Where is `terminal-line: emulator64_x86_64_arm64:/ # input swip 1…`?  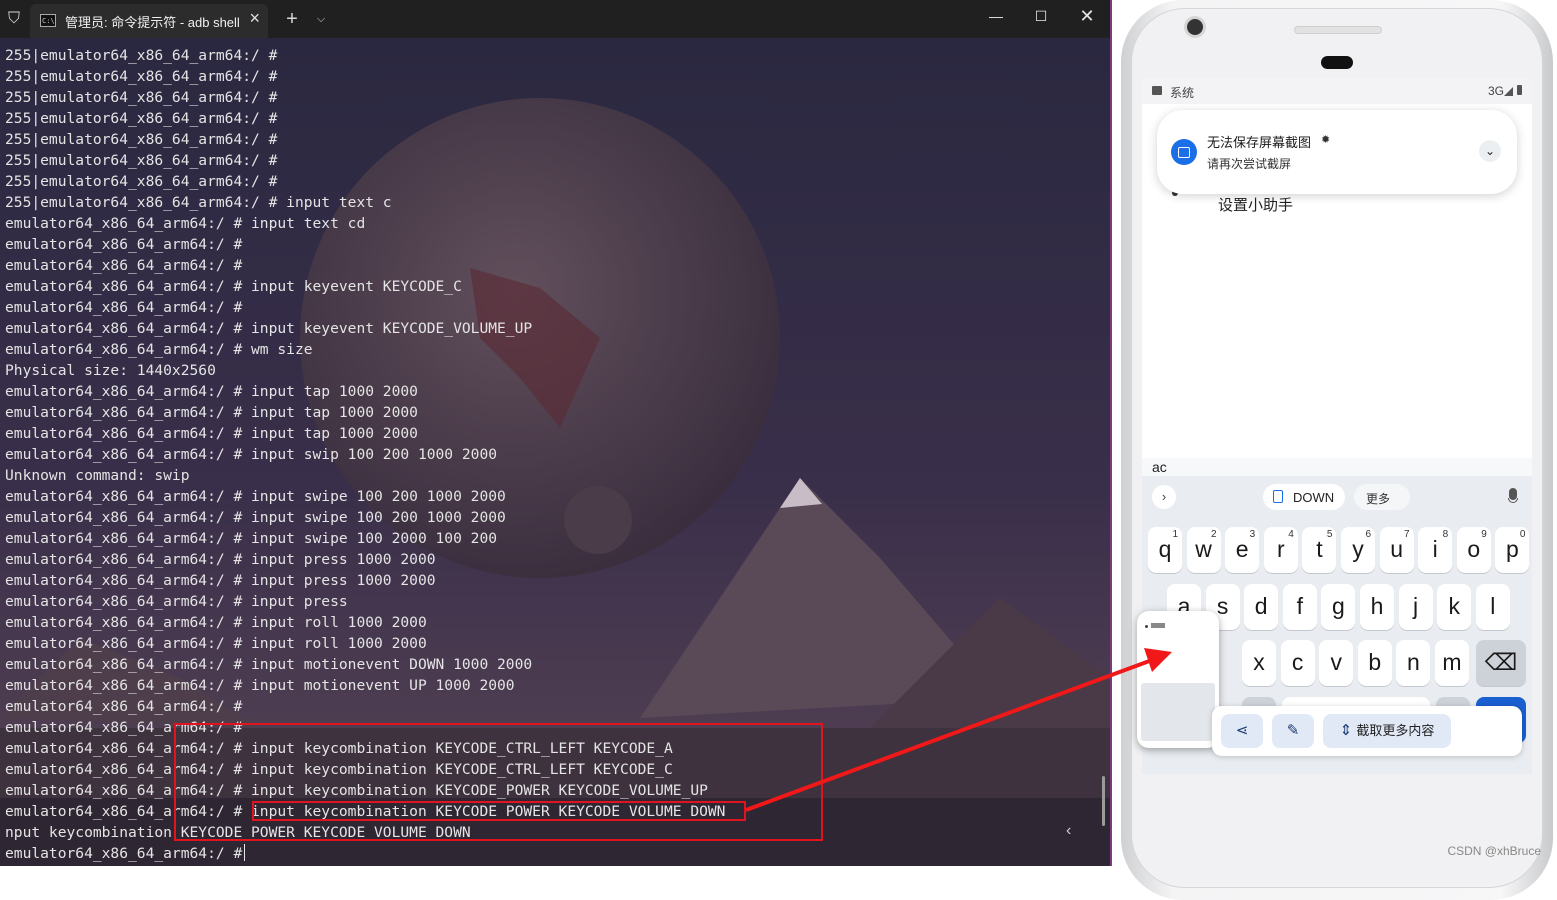
terminal-line: emulator64_x86_64_arm64:/ # input swip 1… is located at coordinates (365, 454).